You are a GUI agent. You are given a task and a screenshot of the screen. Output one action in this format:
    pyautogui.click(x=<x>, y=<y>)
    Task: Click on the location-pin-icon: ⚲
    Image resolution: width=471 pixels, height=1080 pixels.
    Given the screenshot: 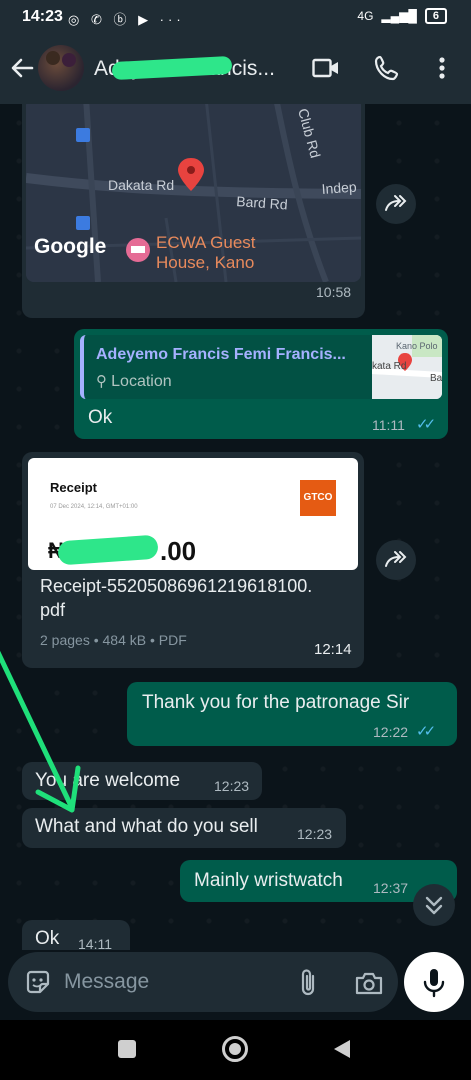 What is the action you would take?
    pyautogui.click(x=104, y=381)
    